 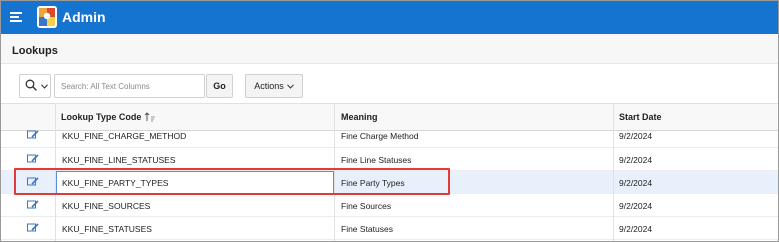 I want to click on go-button: Go, so click(x=219, y=86).